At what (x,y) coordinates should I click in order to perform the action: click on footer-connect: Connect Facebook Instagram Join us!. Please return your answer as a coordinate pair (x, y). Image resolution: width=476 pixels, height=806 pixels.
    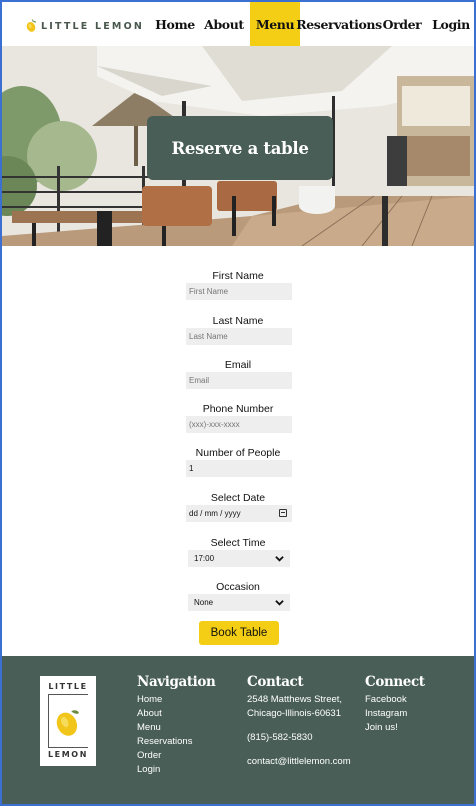
    Looking at the image, I should click on (395, 704).